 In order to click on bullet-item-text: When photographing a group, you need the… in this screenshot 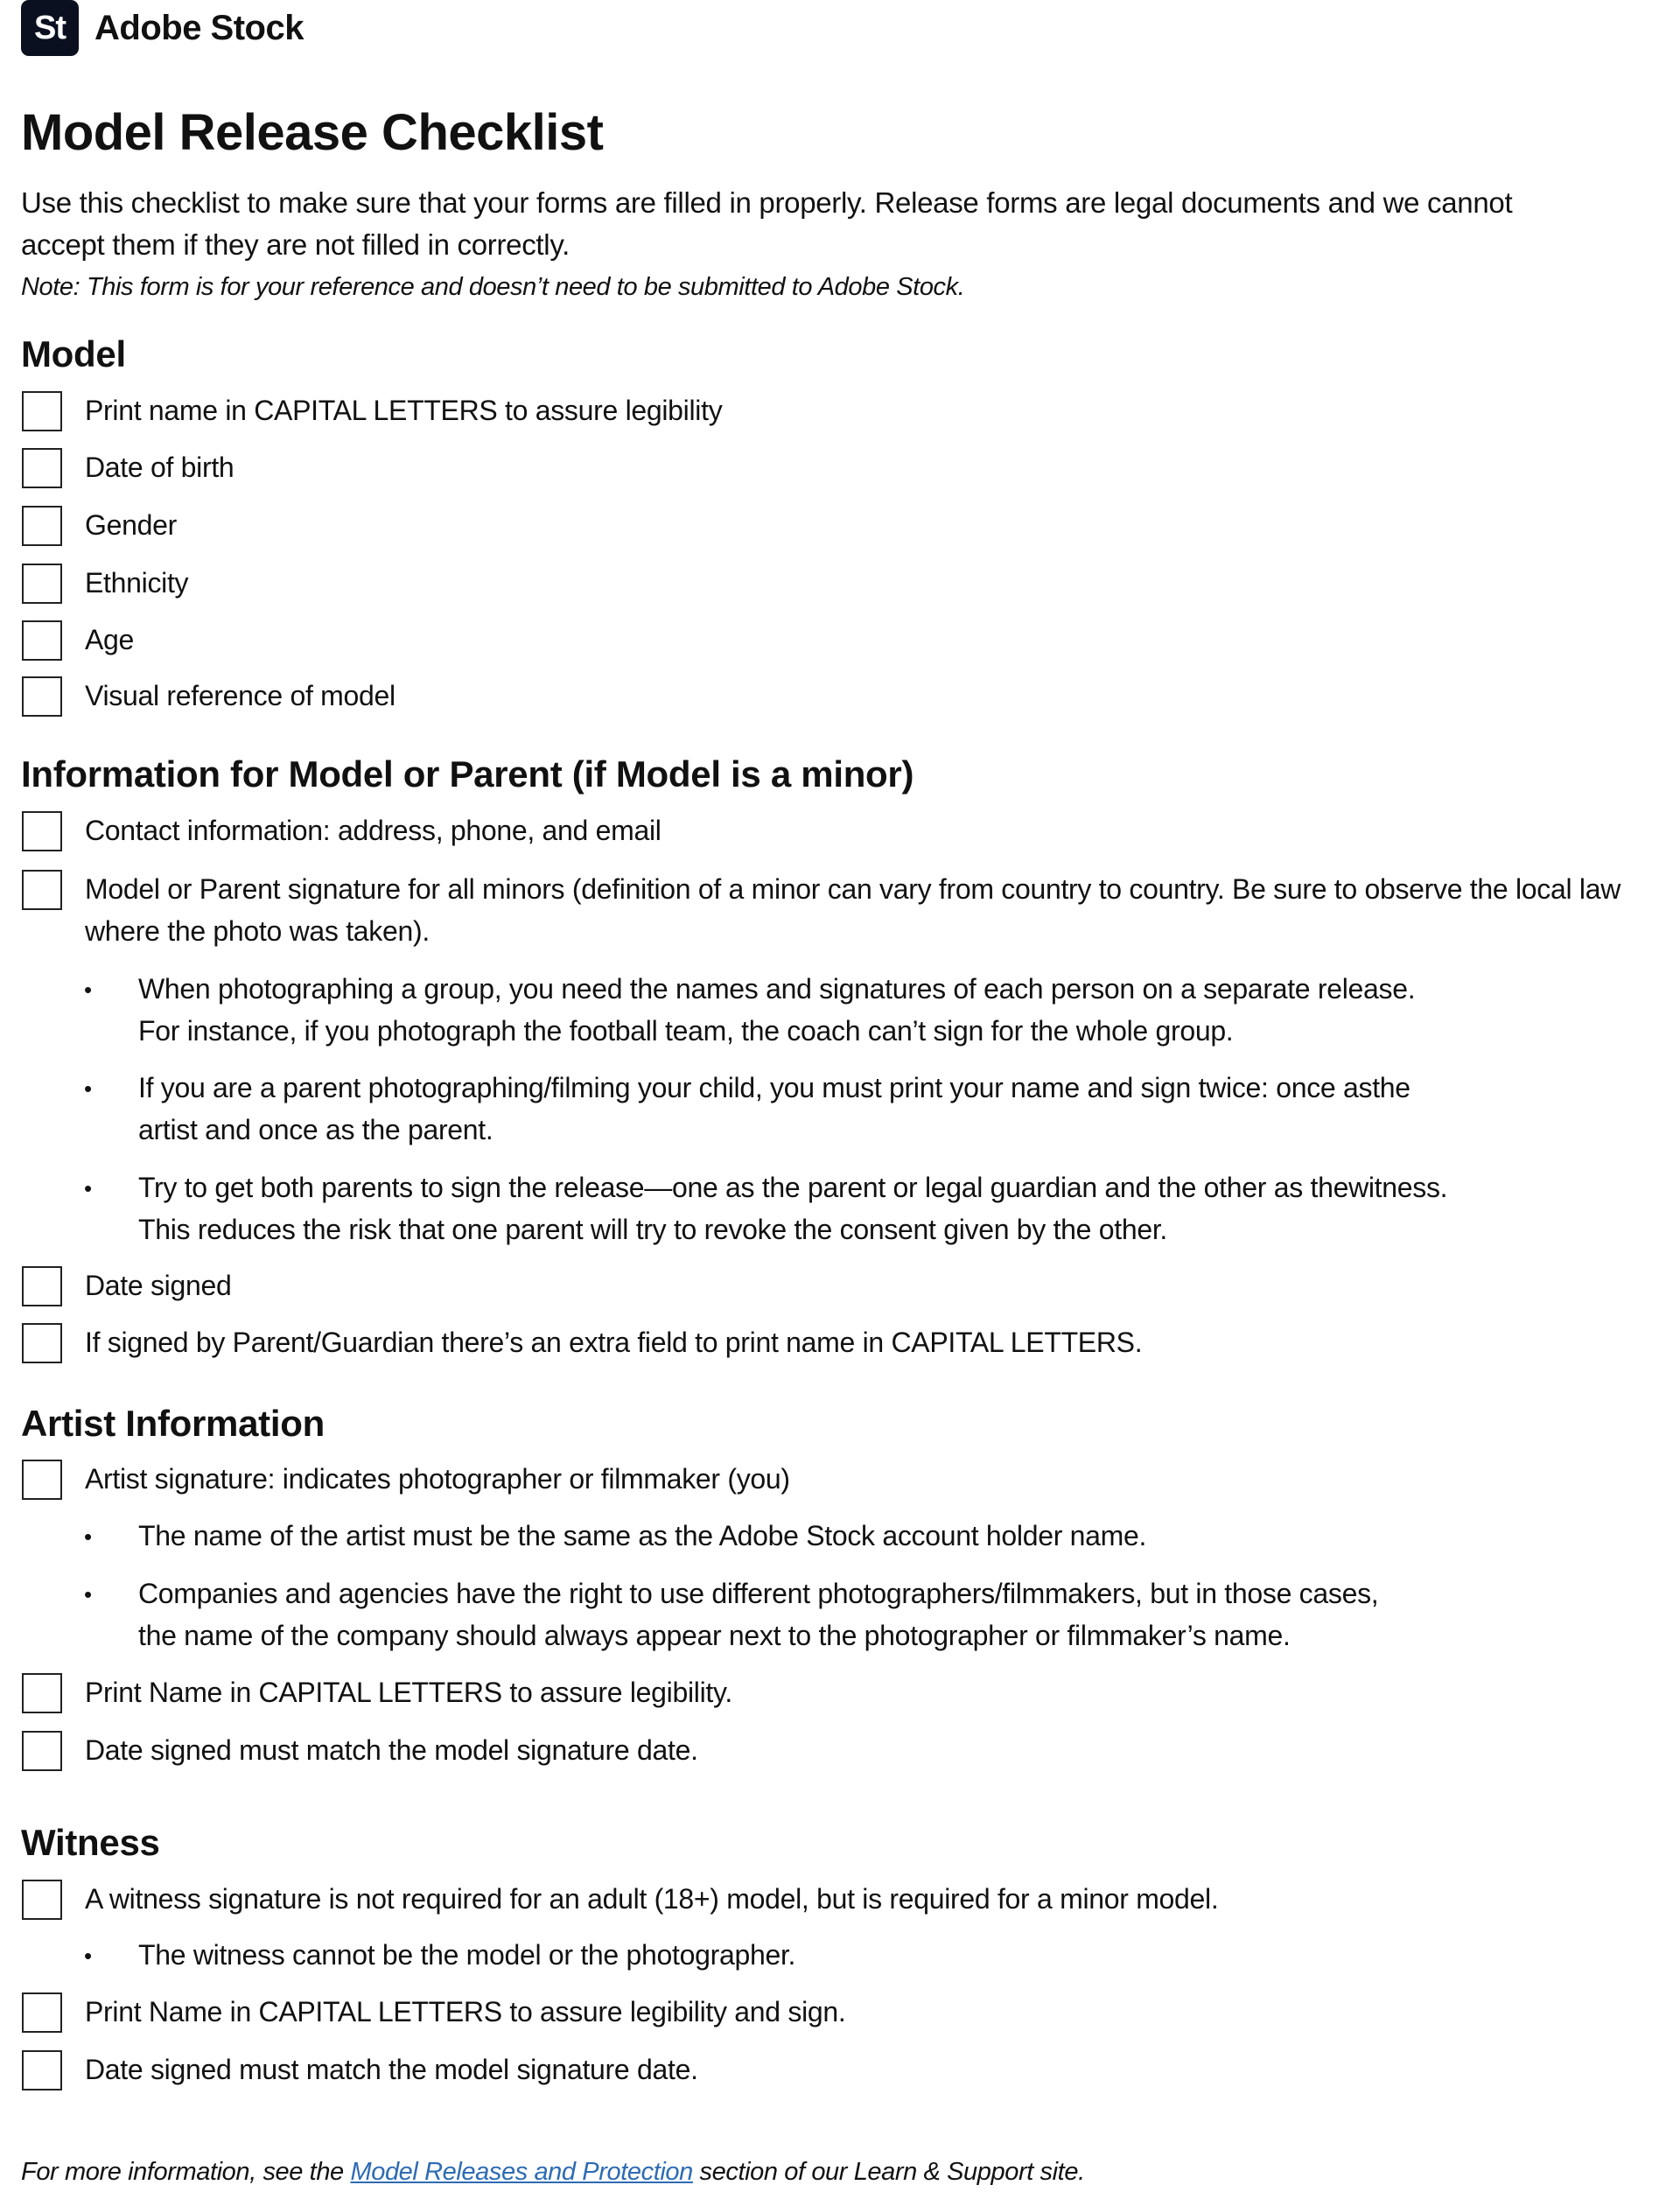, I will do `click(777, 989)`.